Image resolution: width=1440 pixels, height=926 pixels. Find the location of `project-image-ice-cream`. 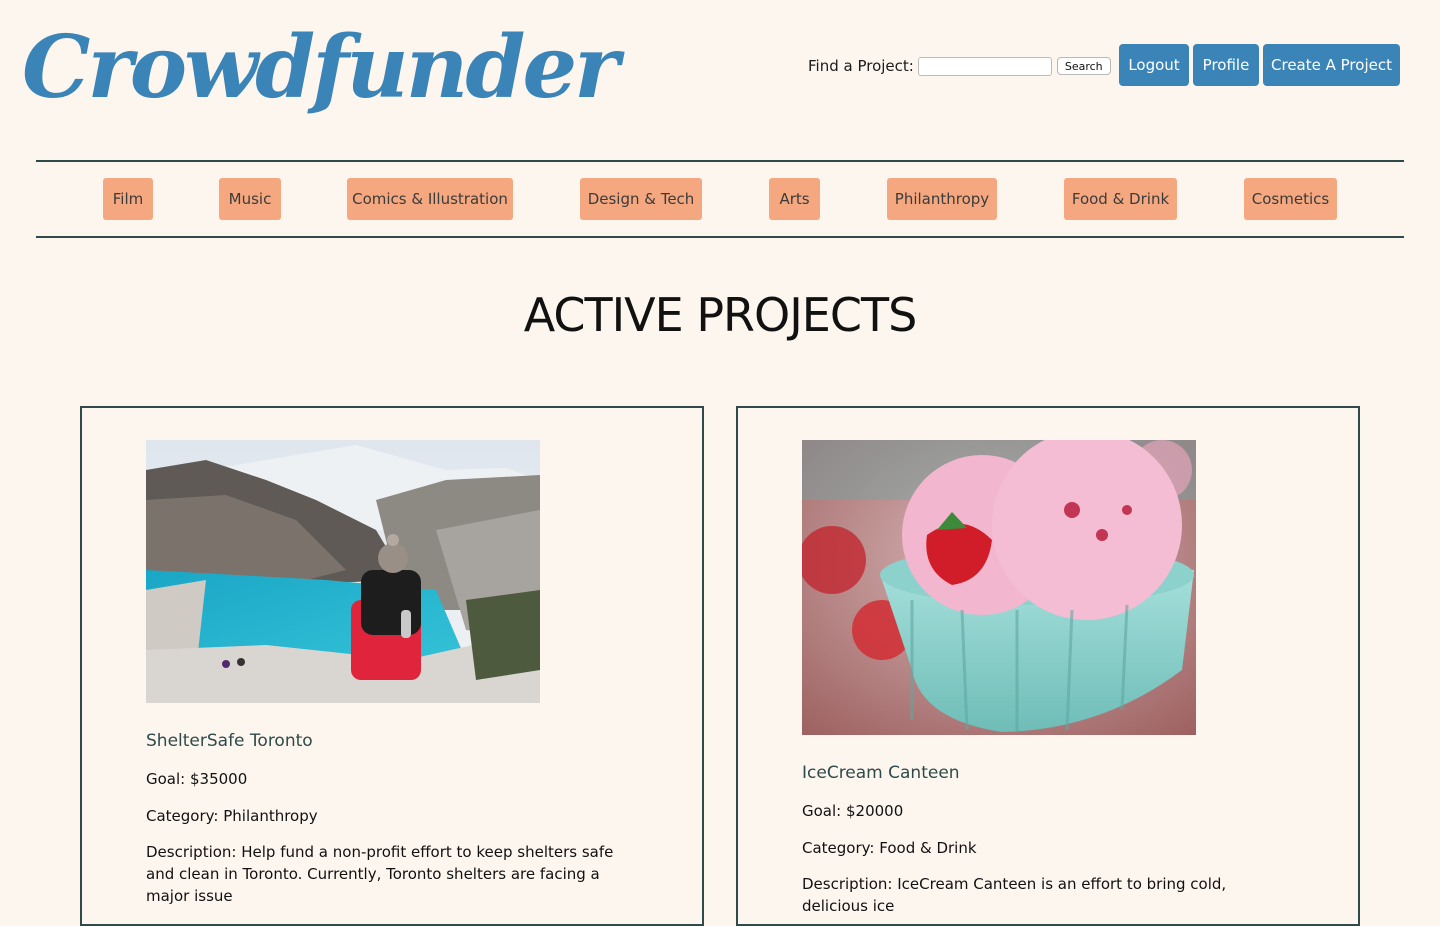

project-image-ice-cream is located at coordinates (999, 587).